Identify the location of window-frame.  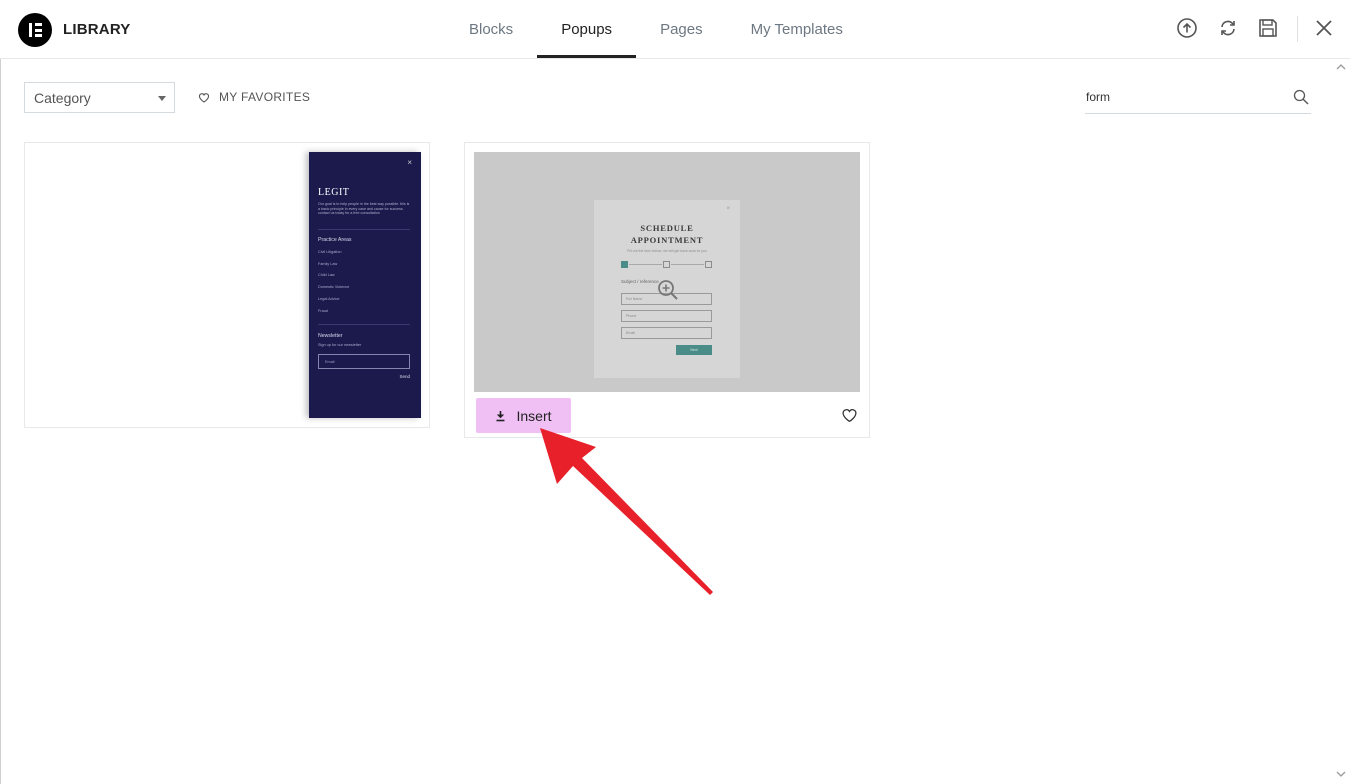
(0, 392).